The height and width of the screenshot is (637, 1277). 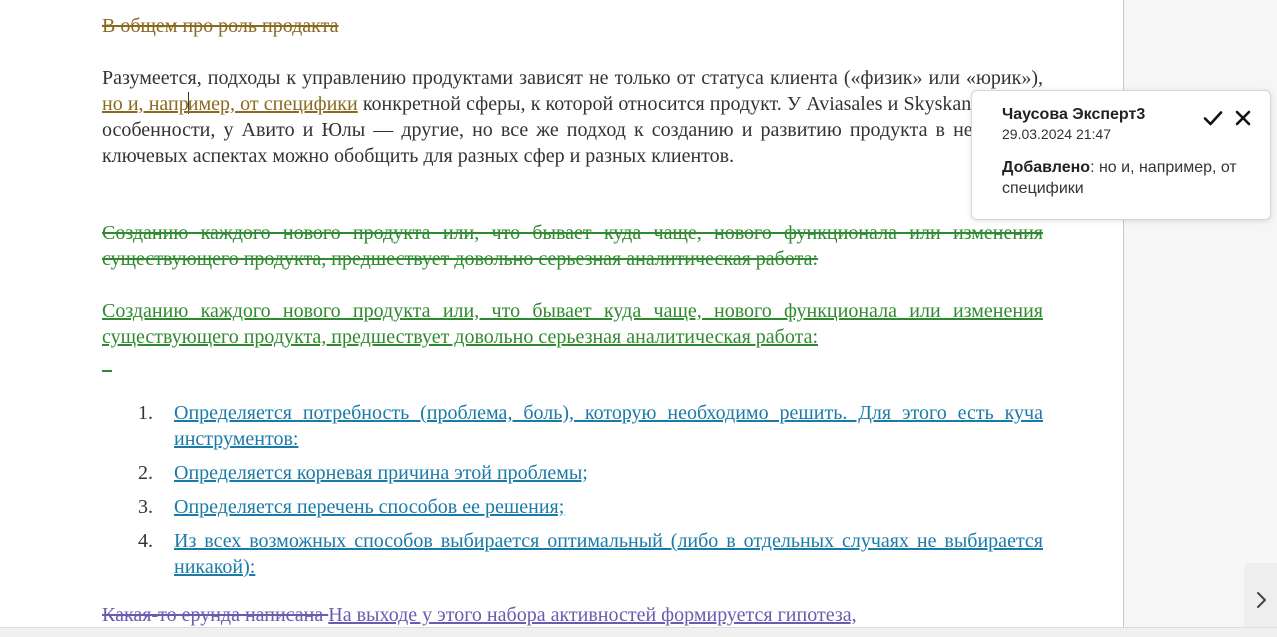 What do you see at coordinates (273, 104) in the screenshot?
I see `inserted-text-b: имер, от специфики` at bounding box center [273, 104].